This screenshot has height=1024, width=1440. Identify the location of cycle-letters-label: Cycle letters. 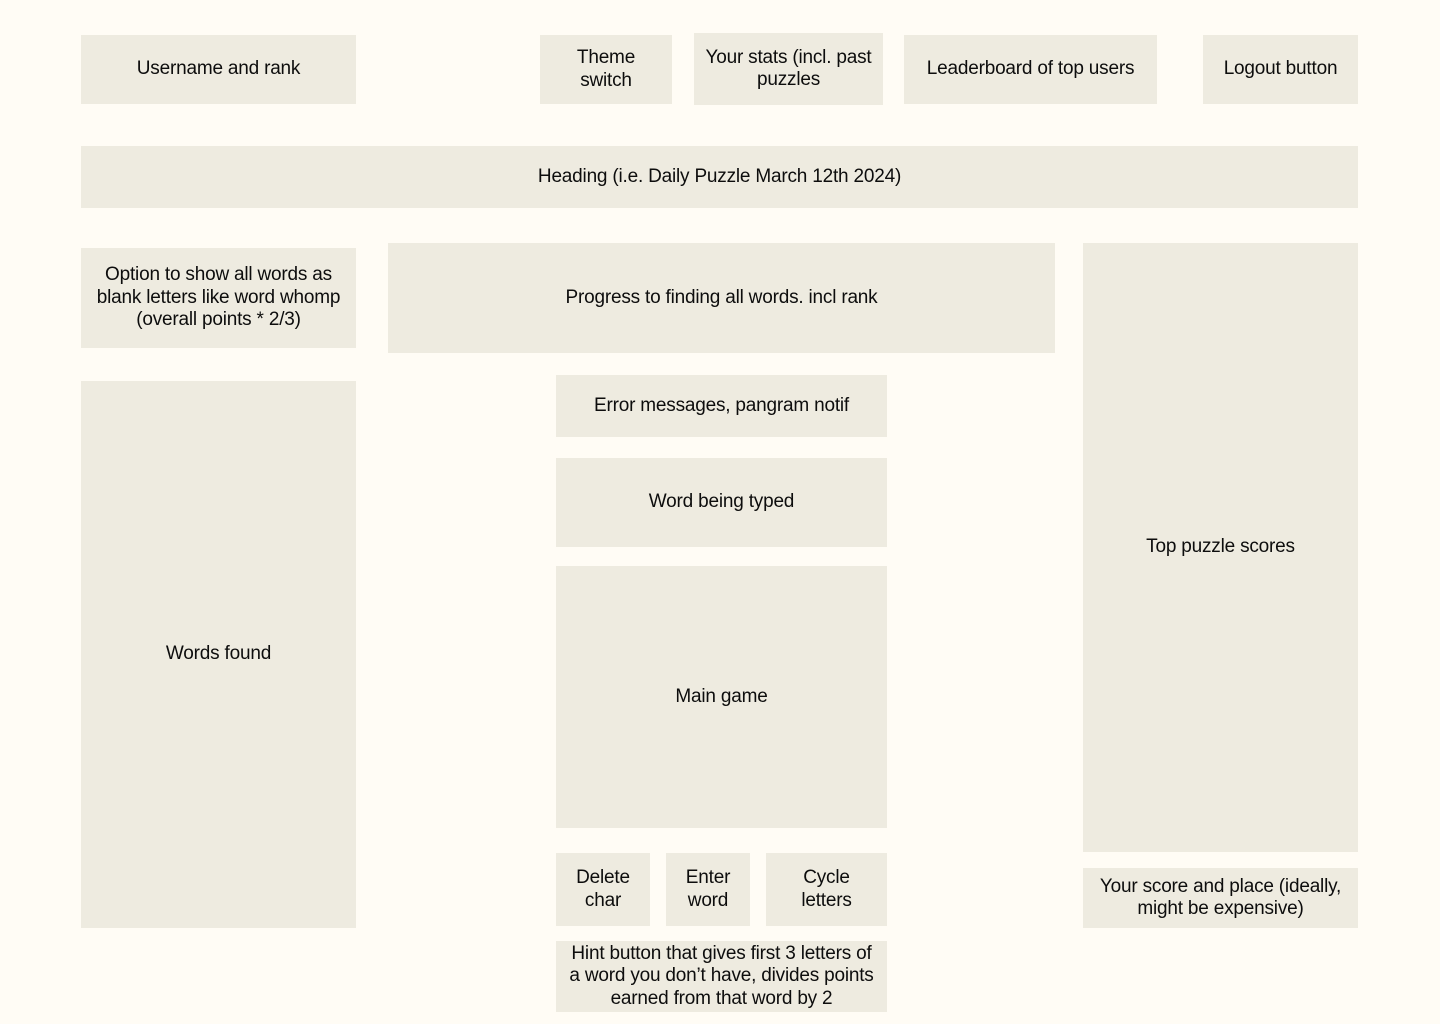
(826, 889).